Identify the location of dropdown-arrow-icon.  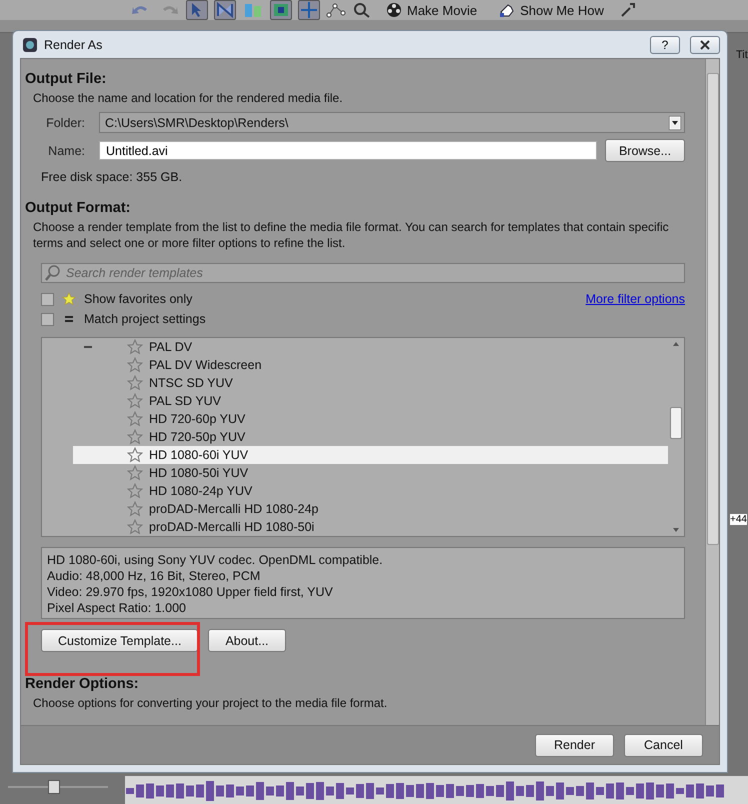
(675, 123).